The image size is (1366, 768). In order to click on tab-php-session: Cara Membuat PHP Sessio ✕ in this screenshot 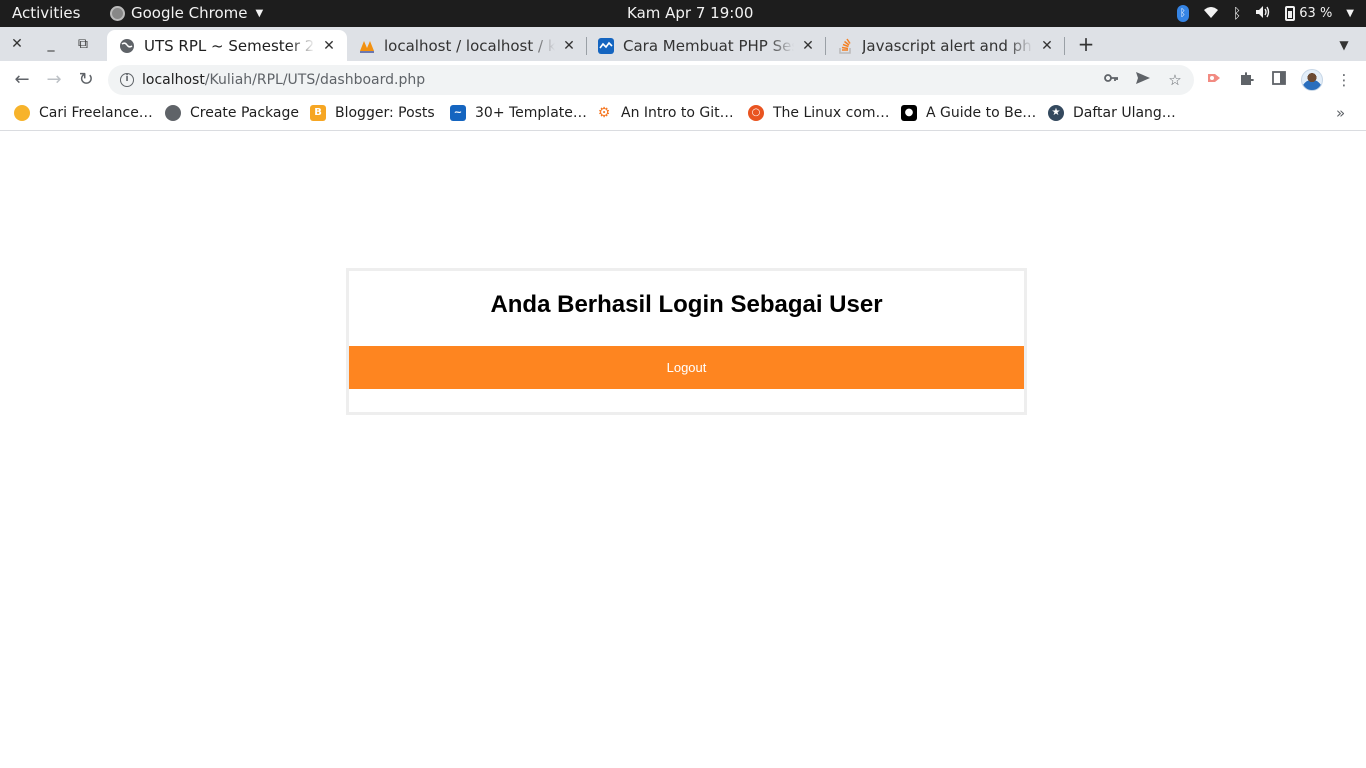, I will do `click(706, 45)`.